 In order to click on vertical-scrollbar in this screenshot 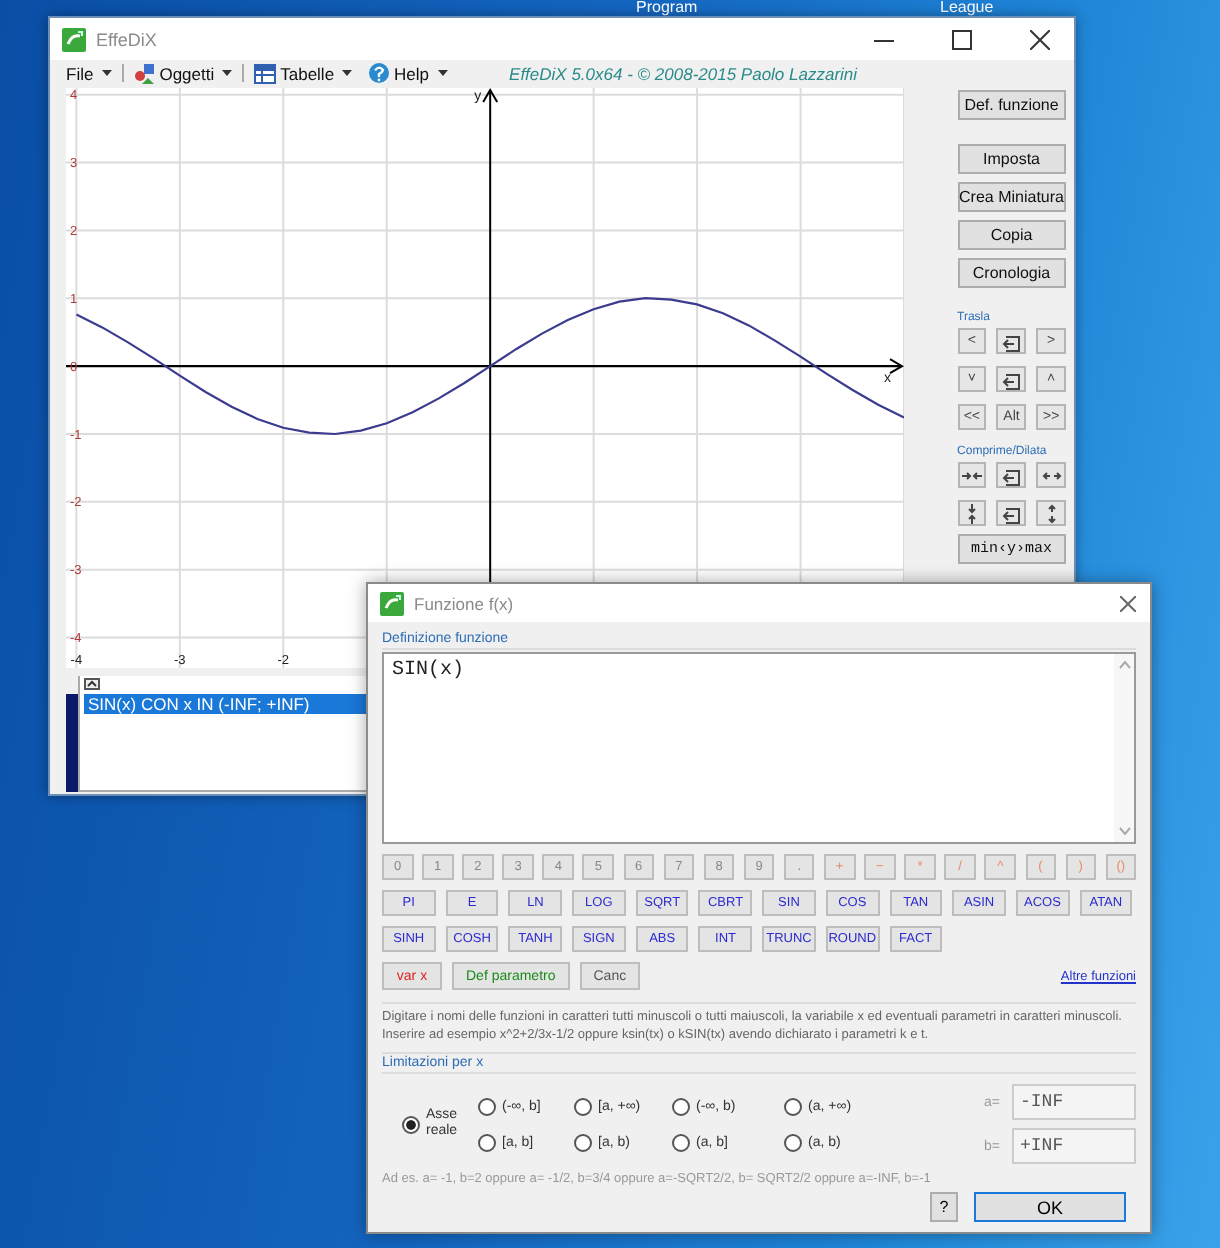, I will do `click(1124, 748)`.